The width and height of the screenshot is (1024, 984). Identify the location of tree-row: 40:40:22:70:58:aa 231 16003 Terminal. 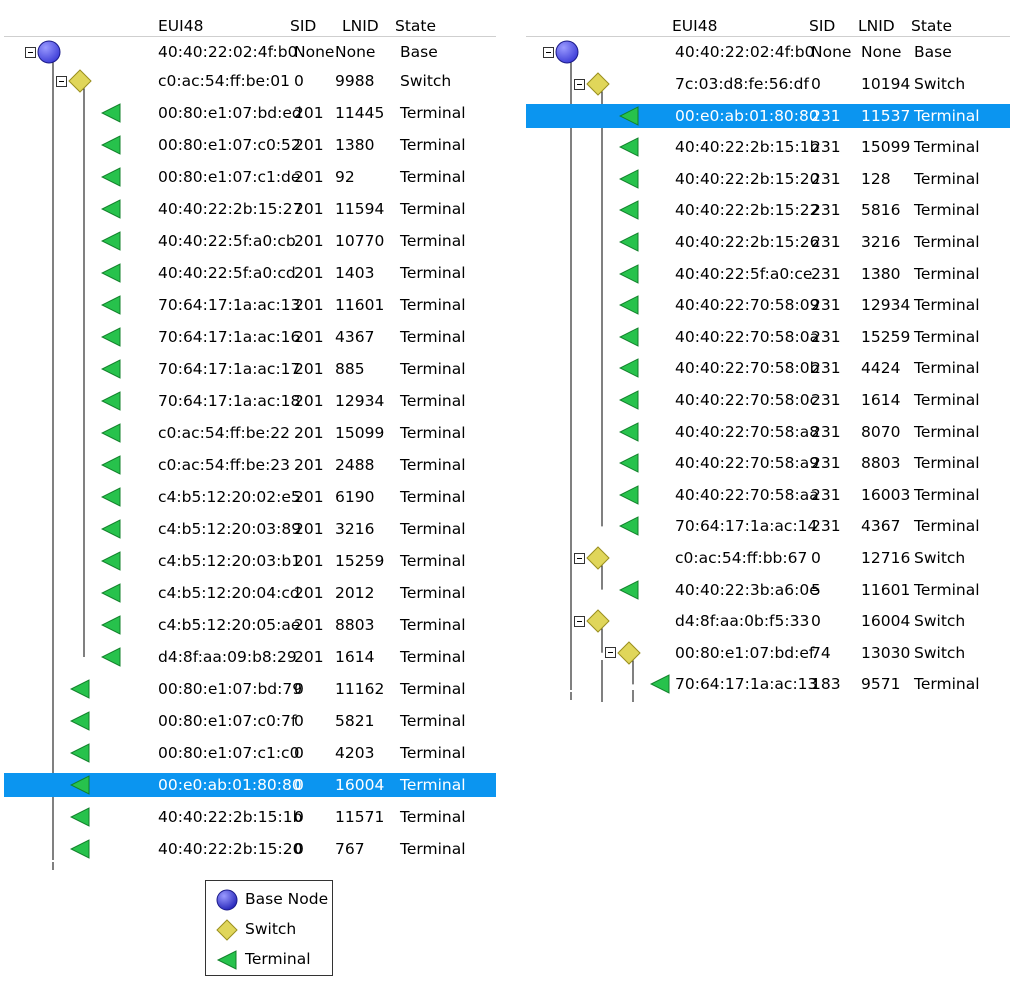
(768, 495).